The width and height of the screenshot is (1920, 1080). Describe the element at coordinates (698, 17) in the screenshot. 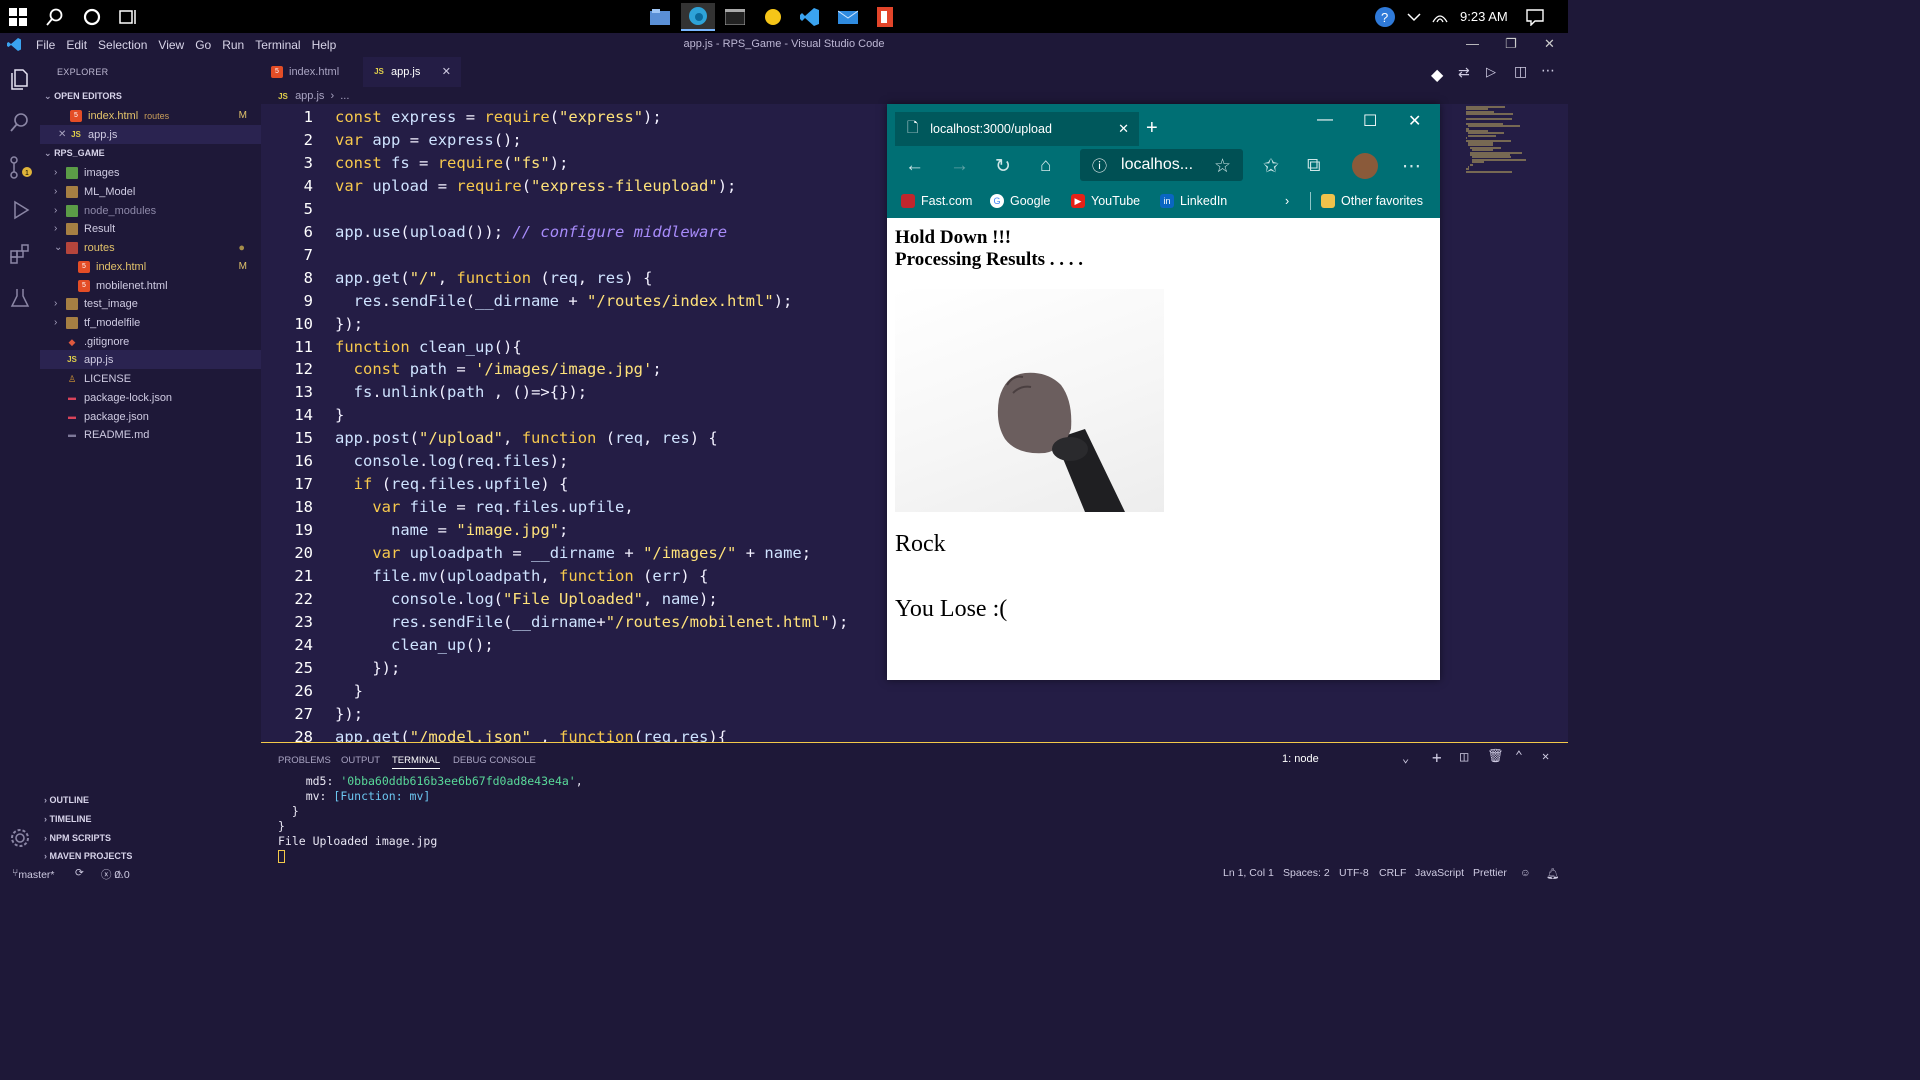

I see `edge-browser-icon` at that location.